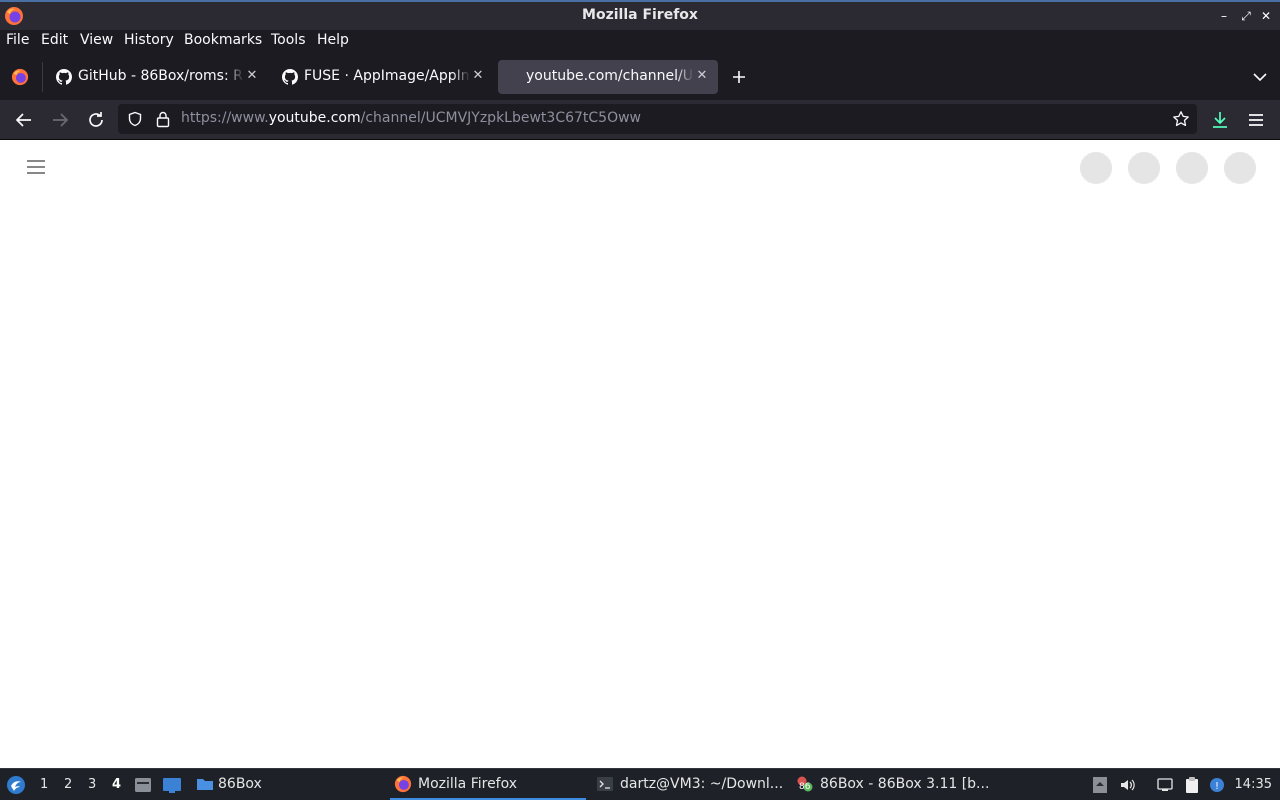 This screenshot has width=1280, height=800. What do you see at coordinates (223, 40) in the screenshot?
I see `menu-bookmarks: Bookmarks` at bounding box center [223, 40].